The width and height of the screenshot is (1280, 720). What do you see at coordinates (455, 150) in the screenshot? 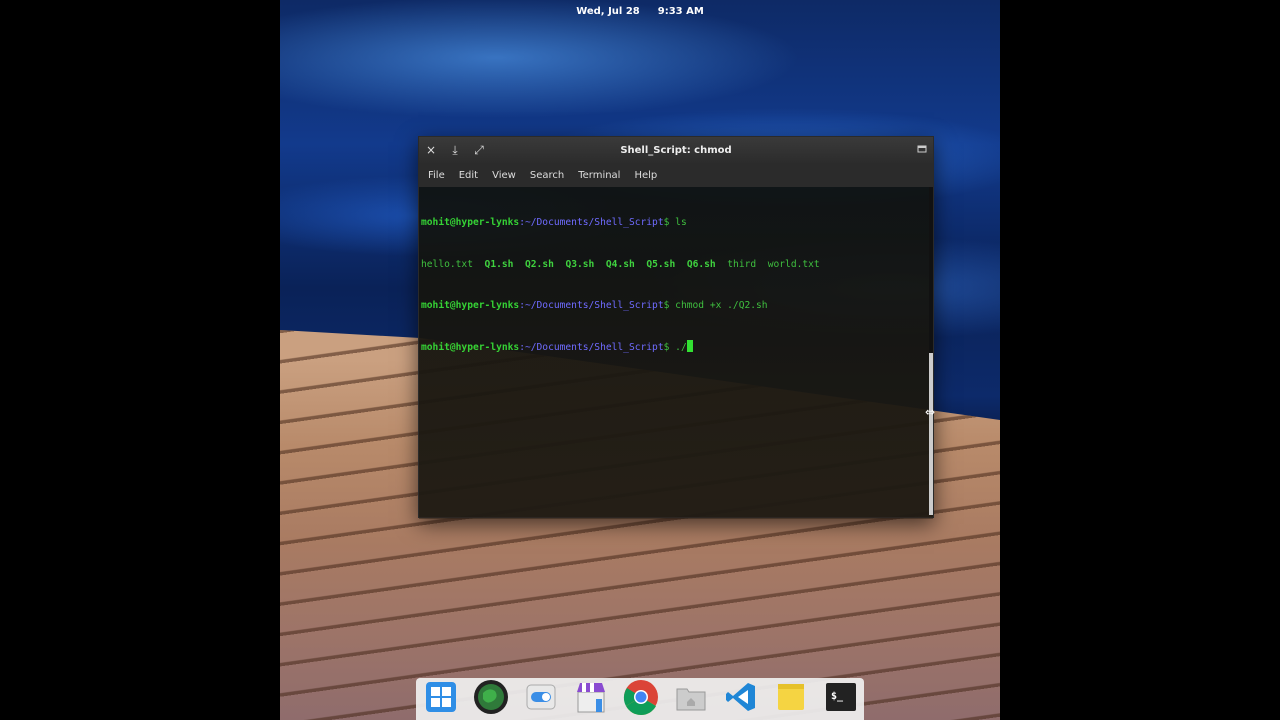
I see `minimize-icon: ⤓` at bounding box center [455, 150].